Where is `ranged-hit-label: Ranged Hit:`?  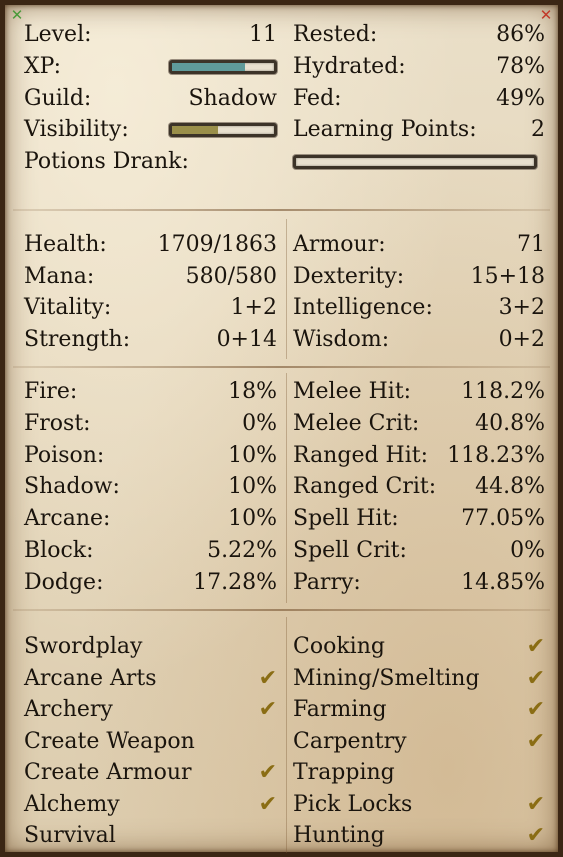
ranged-hit-label: Ranged Hit: is located at coordinates (361, 455).